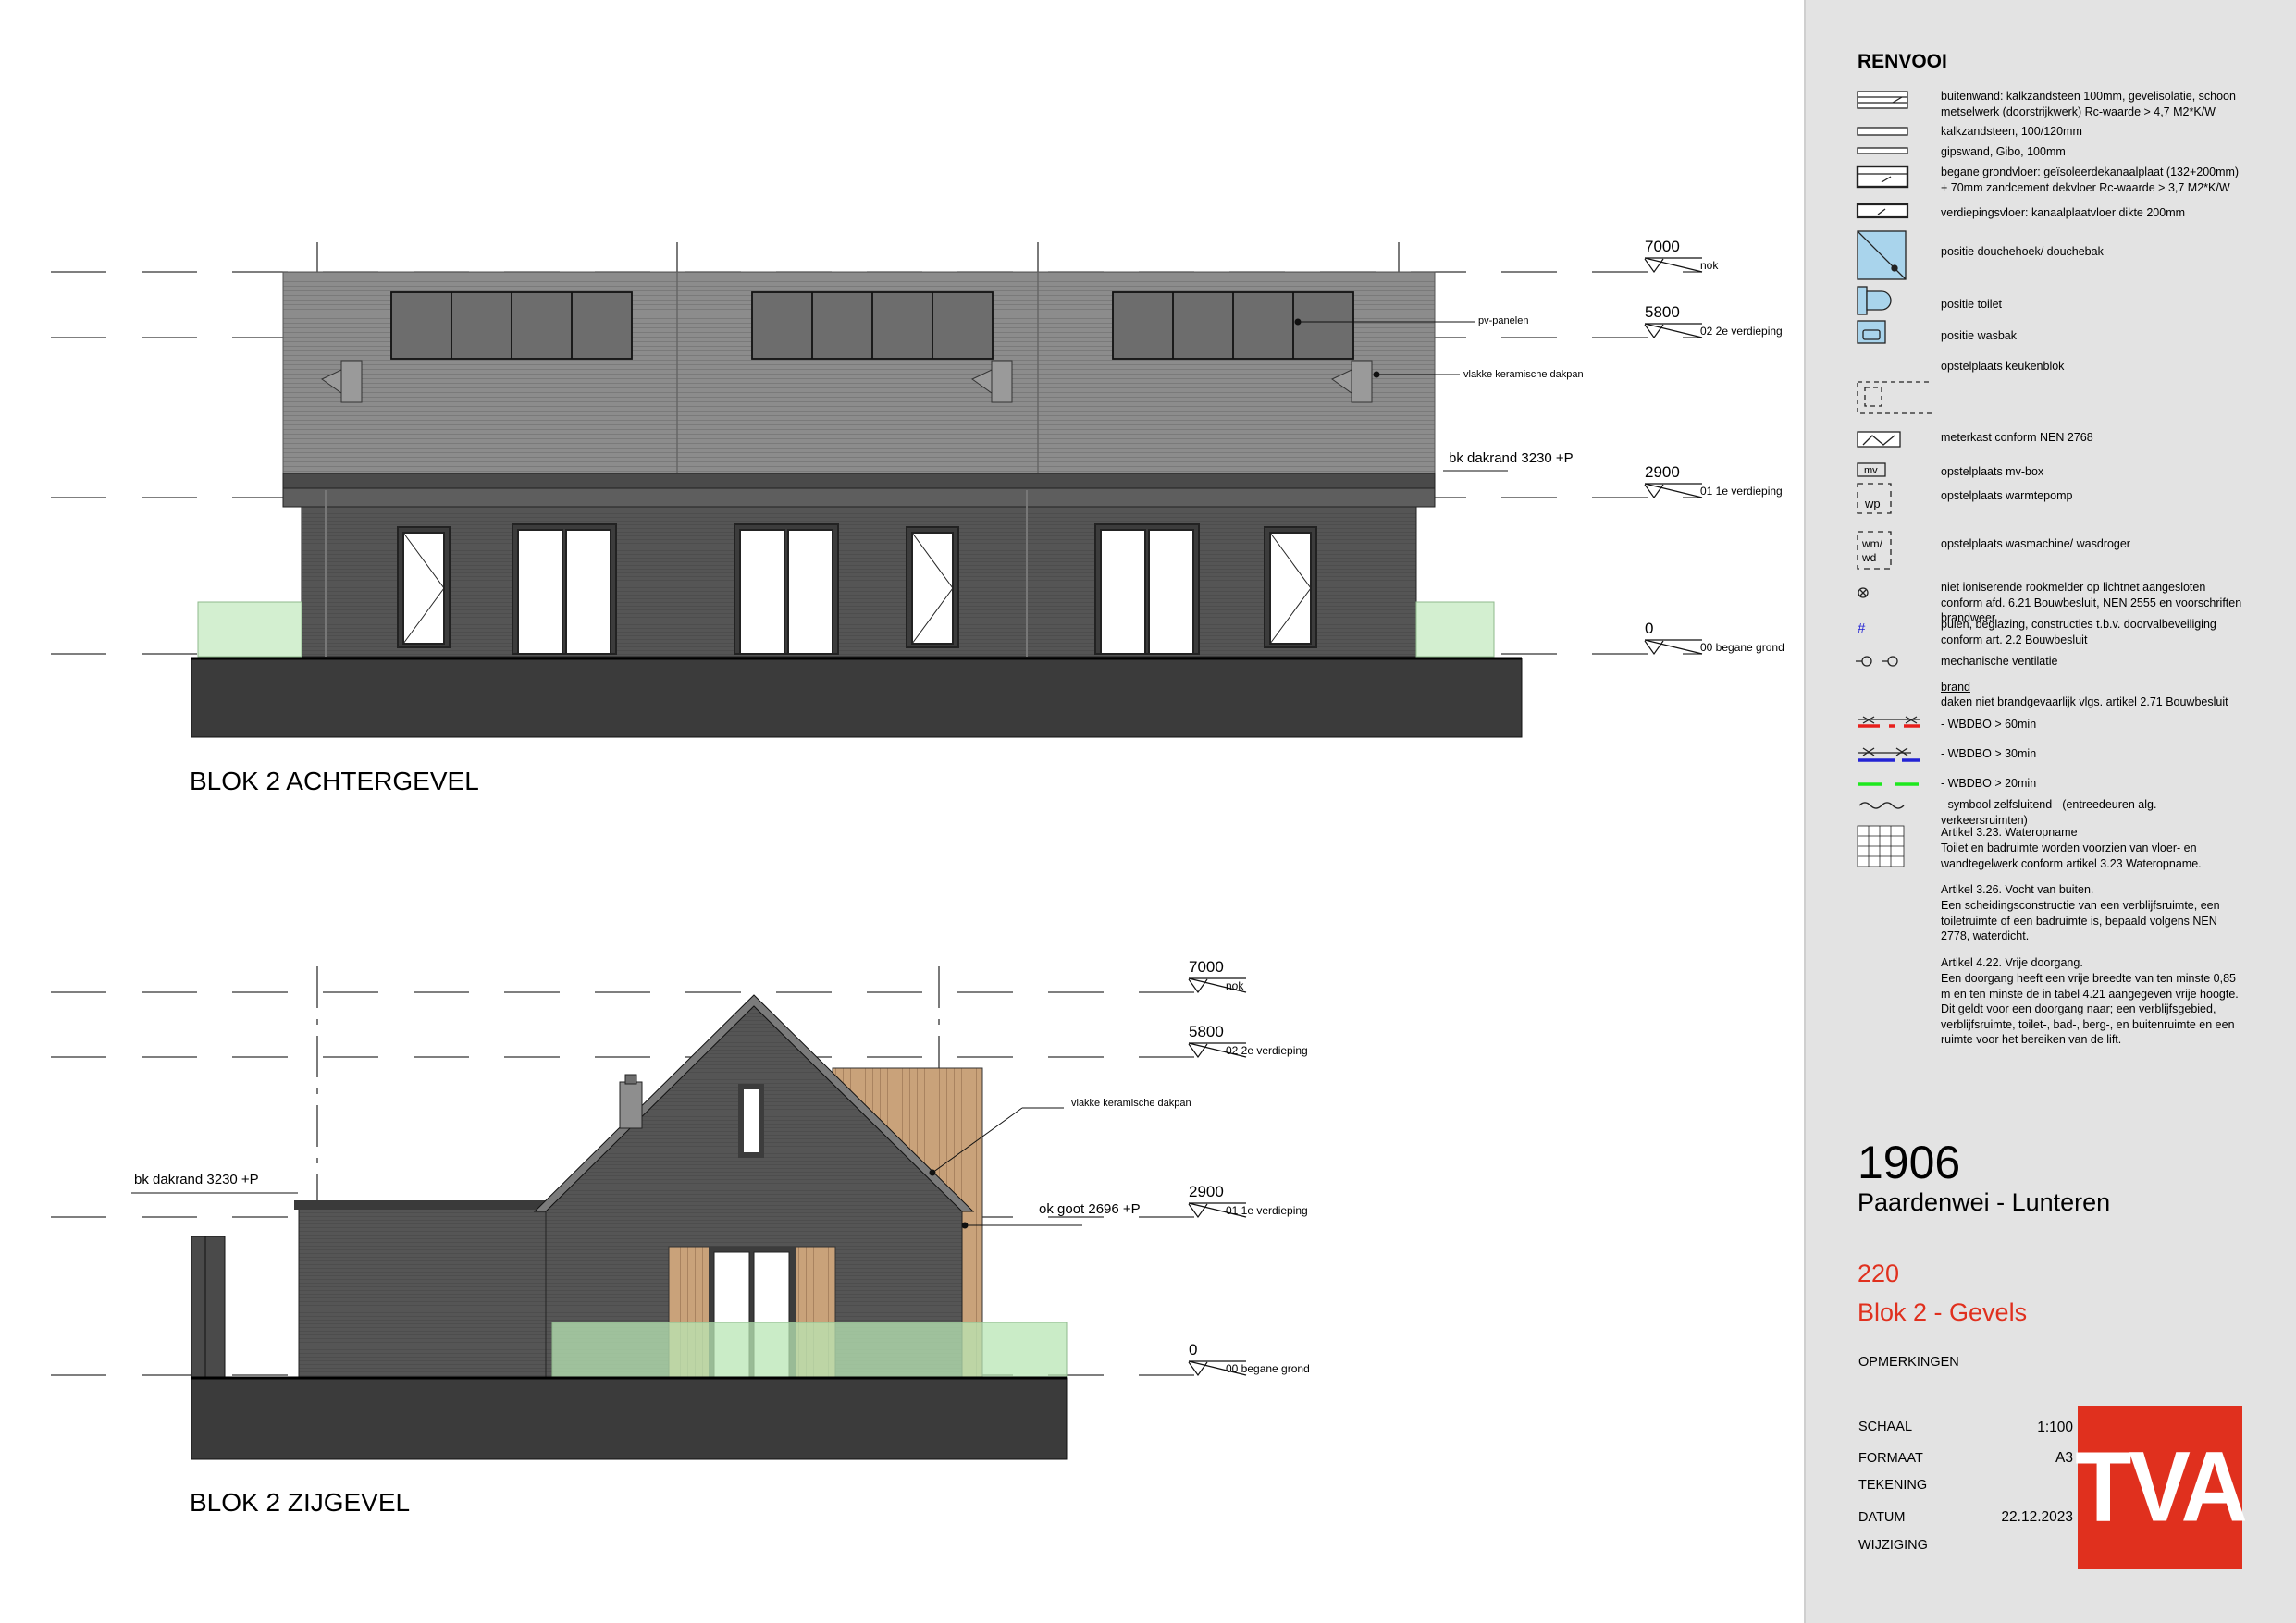 This screenshot has width=2296, height=1623. What do you see at coordinates (1999, 661) in the screenshot?
I see `legend-item-ventilatie: mechanische ventilatie` at bounding box center [1999, 661].